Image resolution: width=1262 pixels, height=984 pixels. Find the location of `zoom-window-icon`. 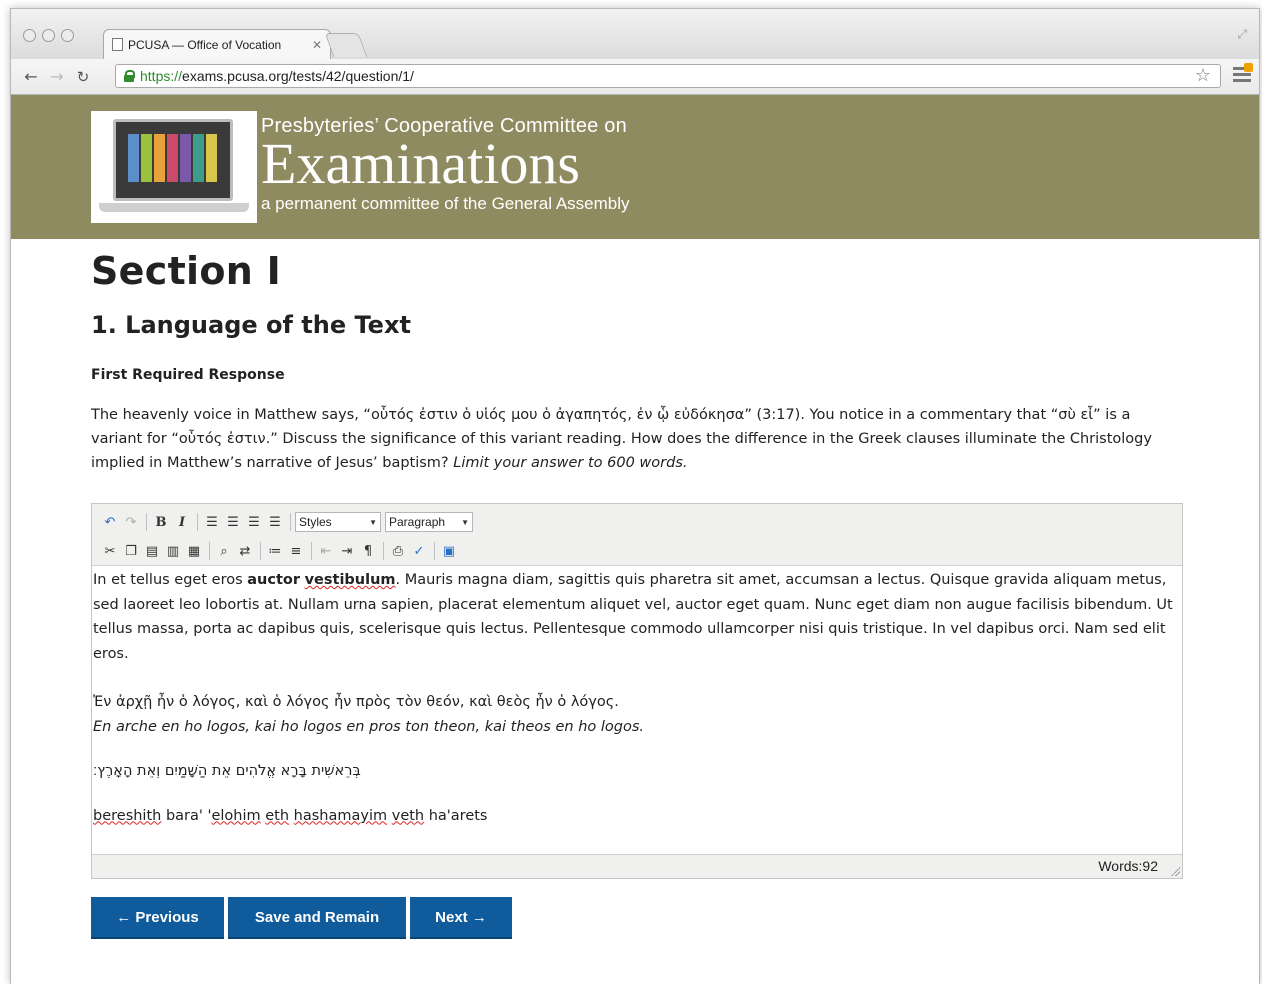

zoom-window-icon is located at coordinates (67, 35).